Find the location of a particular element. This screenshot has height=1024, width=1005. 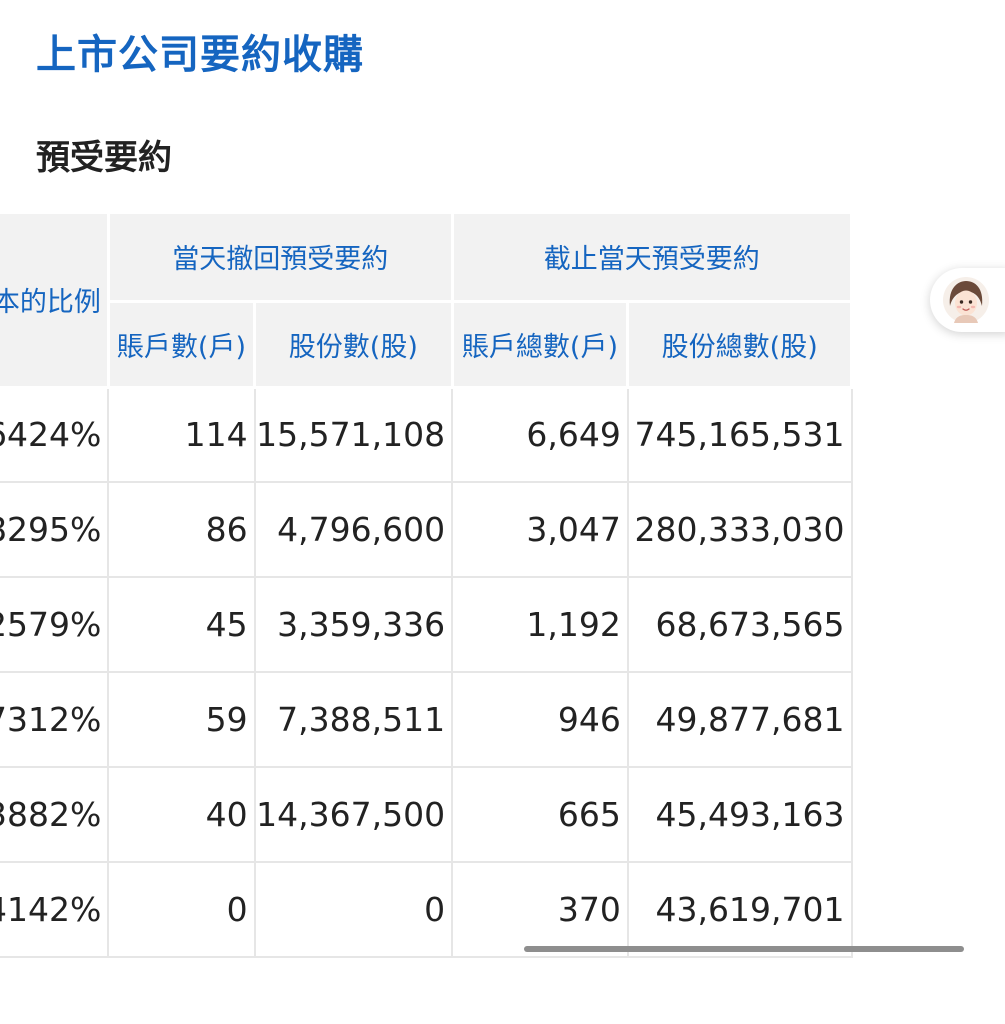

assistant-avatar-button is located at coordinates (967, 300).